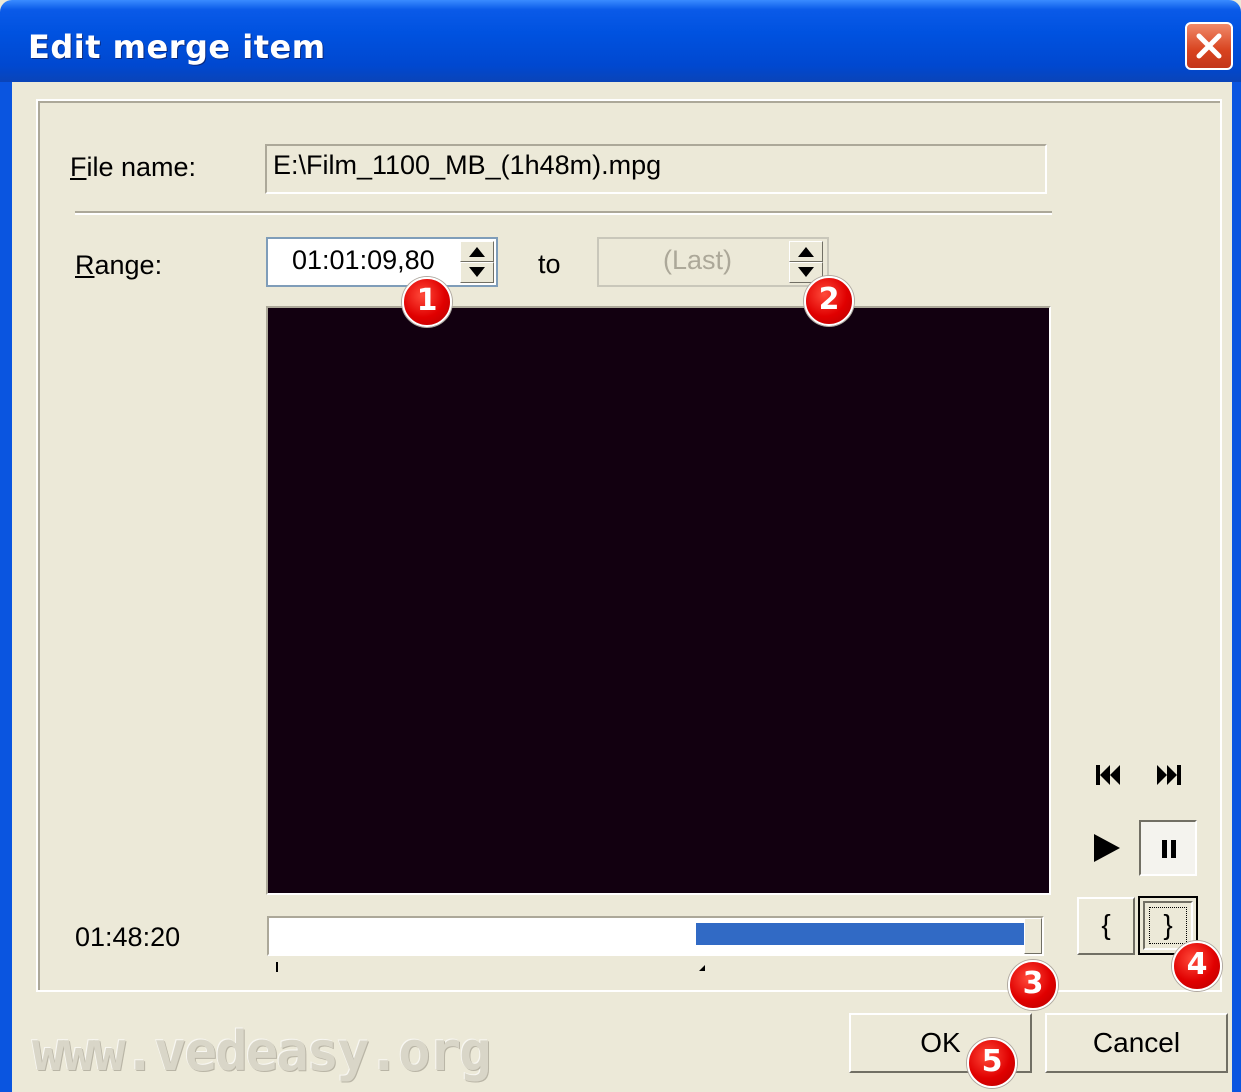  Describe the element at coordinates (133, 167) in the screenshot. I see `file-name-label: File name:` at that location.